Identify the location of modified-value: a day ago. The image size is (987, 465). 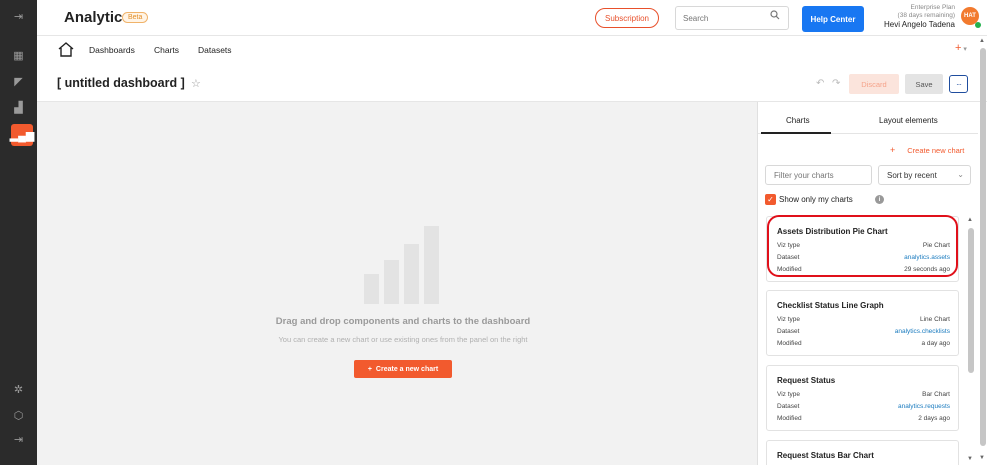
(935, 343).